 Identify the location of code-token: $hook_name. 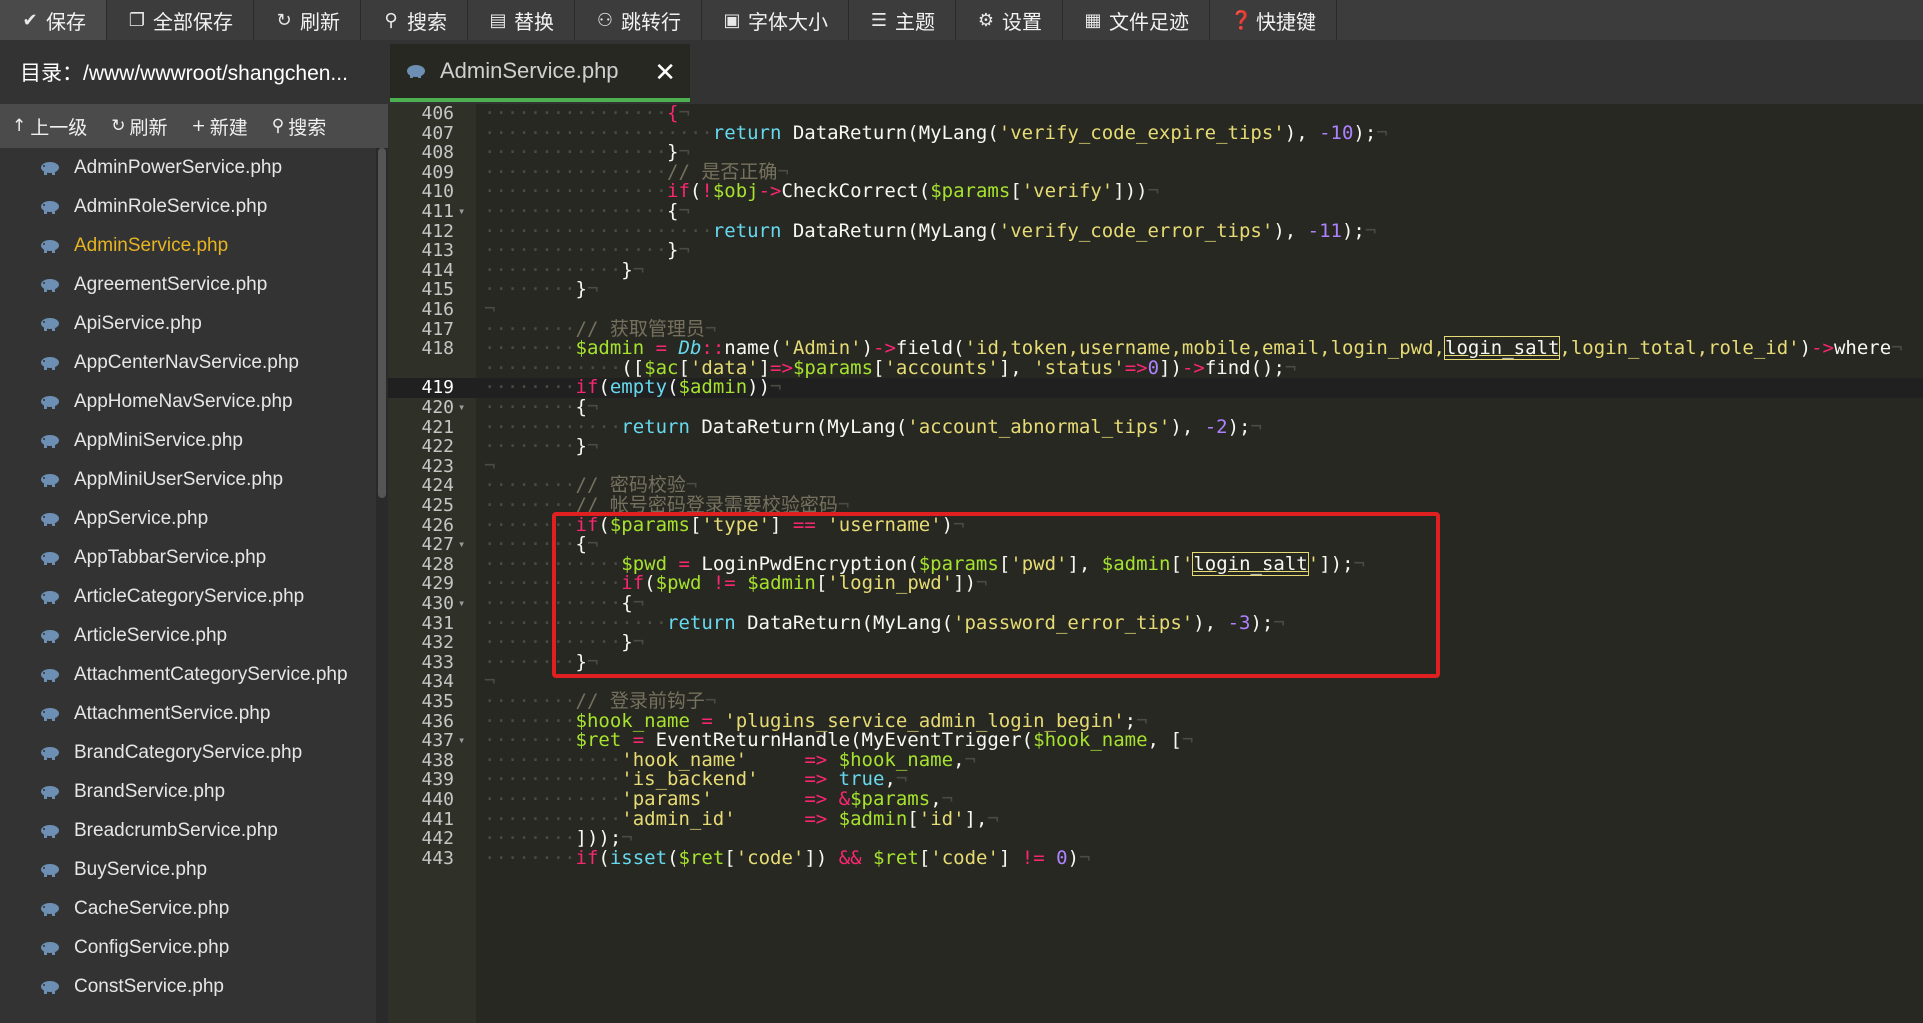
(1090, 740).